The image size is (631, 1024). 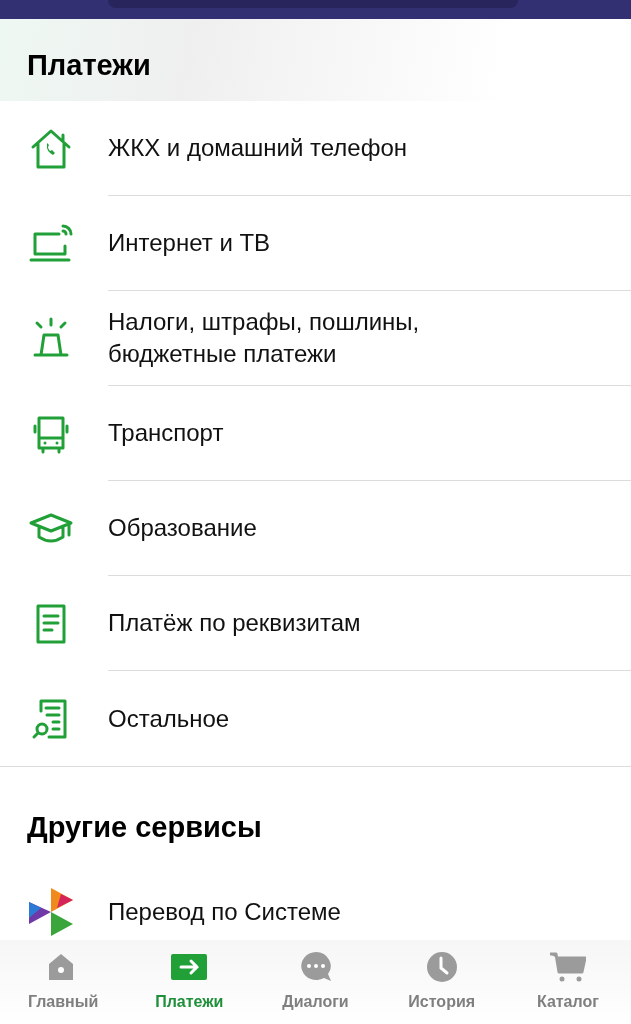 I want to click on payment-category: Транспорт, so click(x=166, y=433).